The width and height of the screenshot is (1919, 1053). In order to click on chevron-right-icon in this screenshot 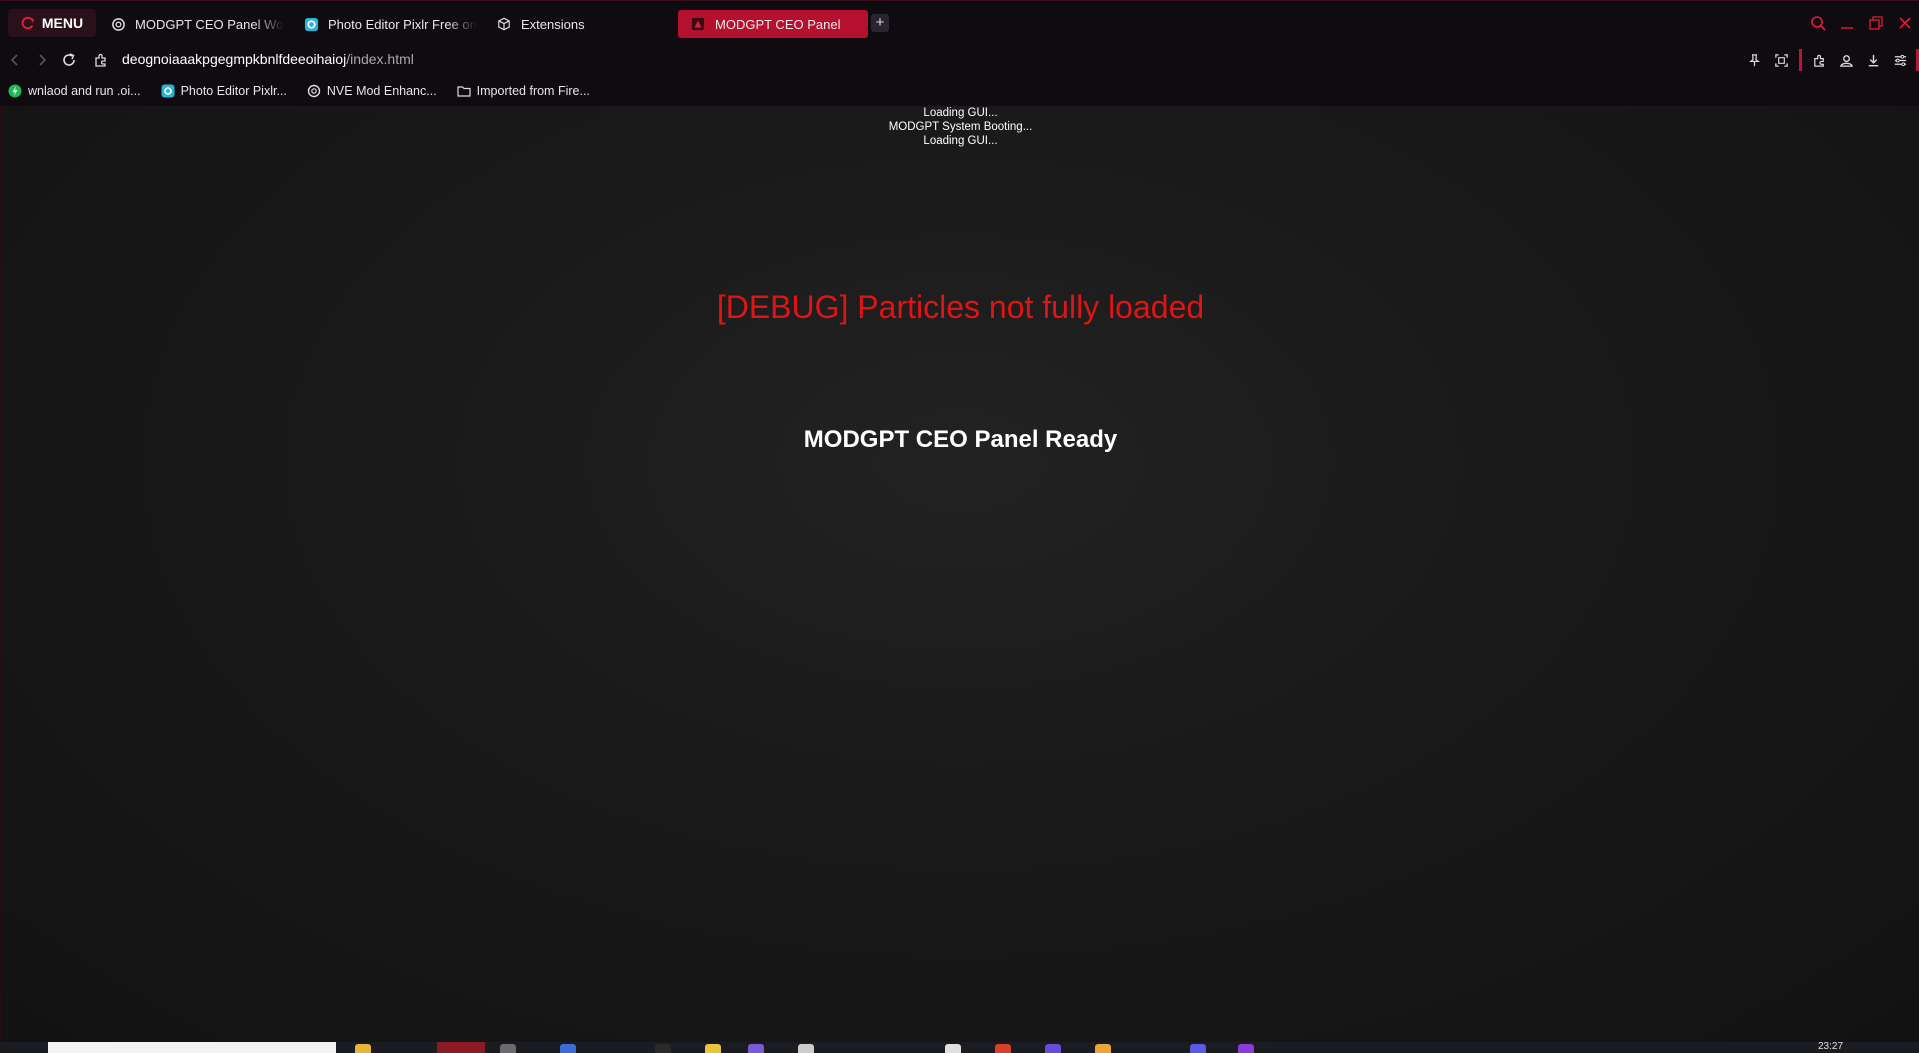, I will do `click(43, 60)`.